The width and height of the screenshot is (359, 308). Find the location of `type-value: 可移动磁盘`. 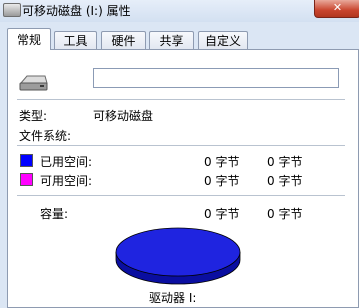

type-value: 可移动磁盘 is located at coordinates (123, 116).